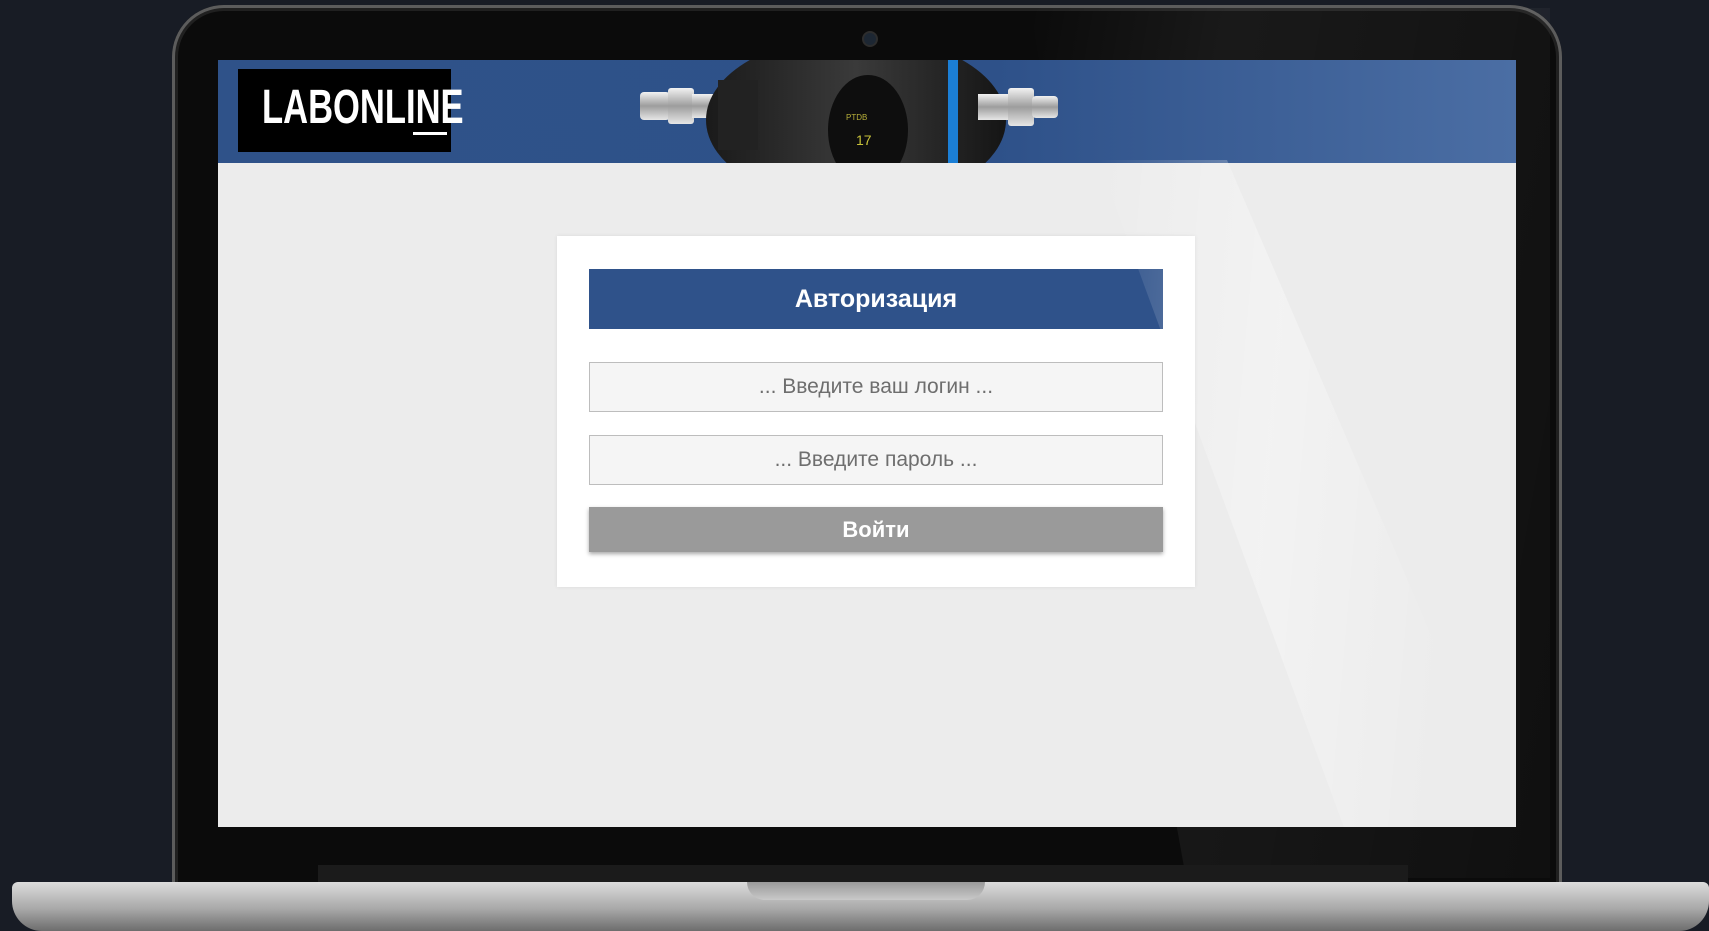 This screenshot has width=1709, height=931. What do you see at coordinates (363, 107) in the screenshot?
I see `logo-text: LABONLINE` at bounding box center [363, 107].